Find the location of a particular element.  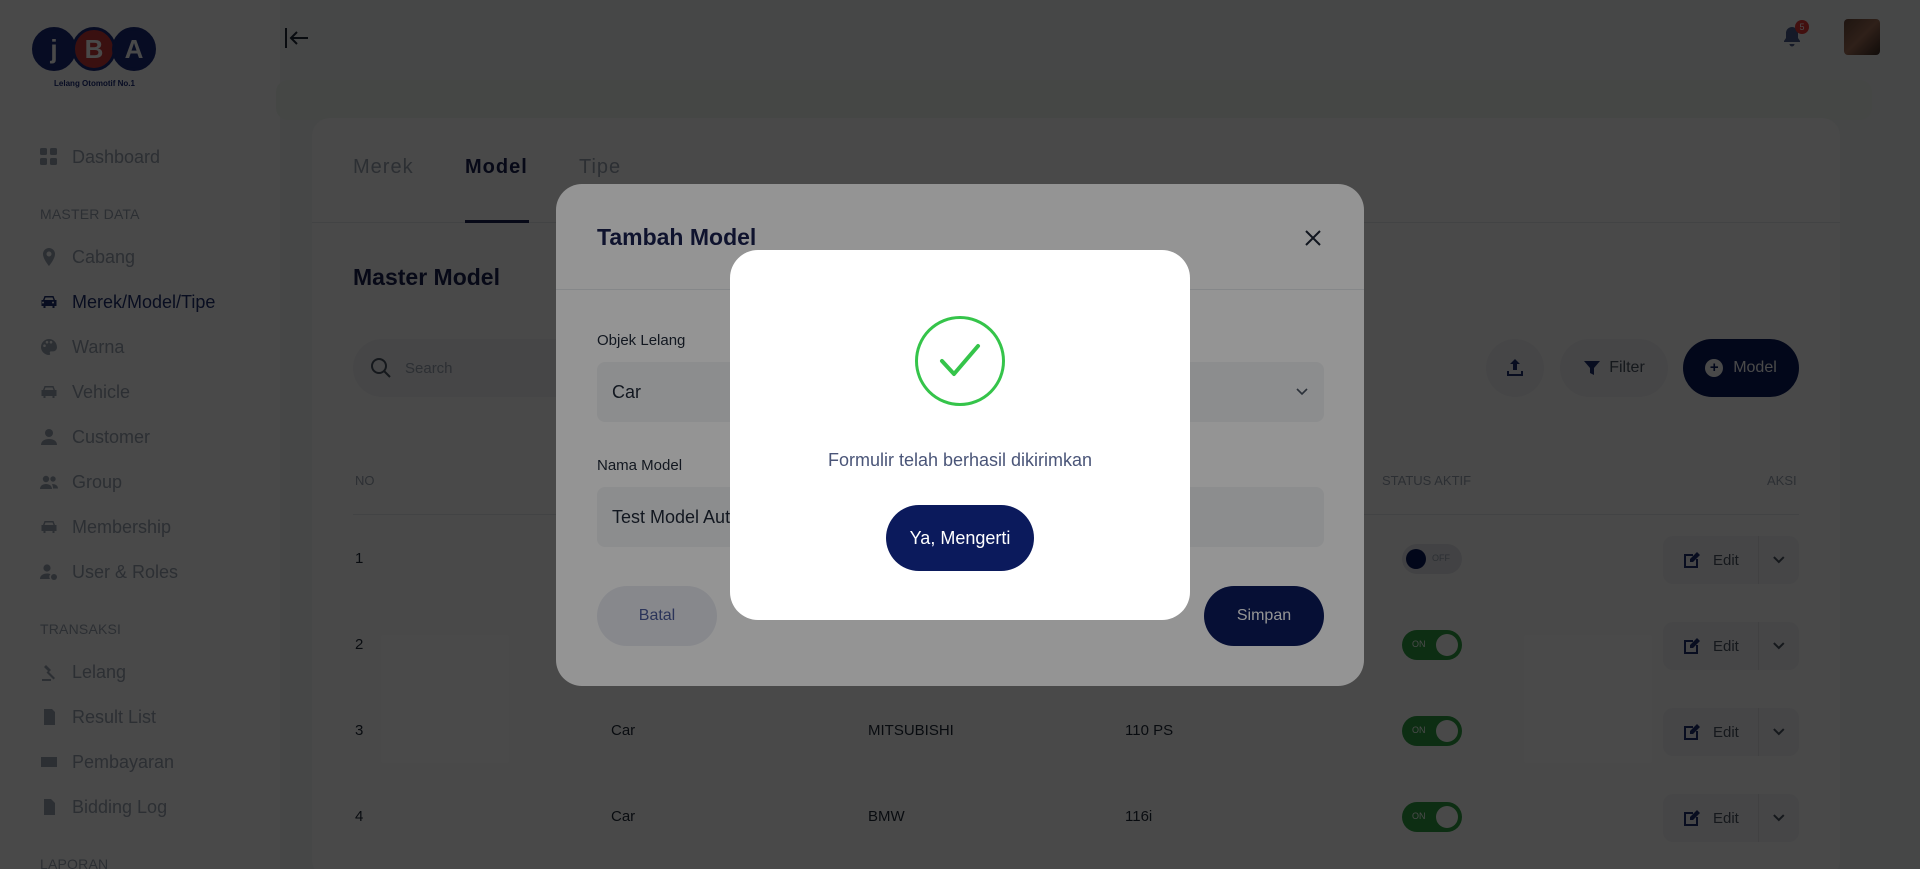

success-icon is located at coordinates (960, 361).